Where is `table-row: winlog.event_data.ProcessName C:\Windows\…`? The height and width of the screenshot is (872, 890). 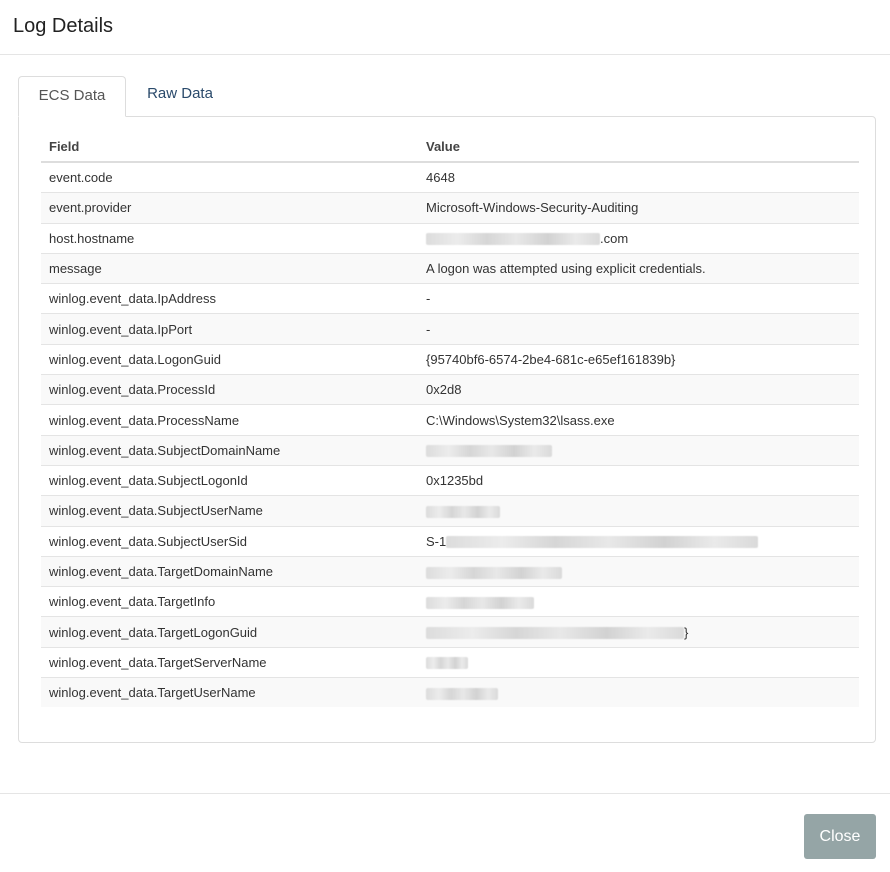
table-row: winlog.event_data.ProcessName C:\Windows\… is located at coordinates (450, 420).